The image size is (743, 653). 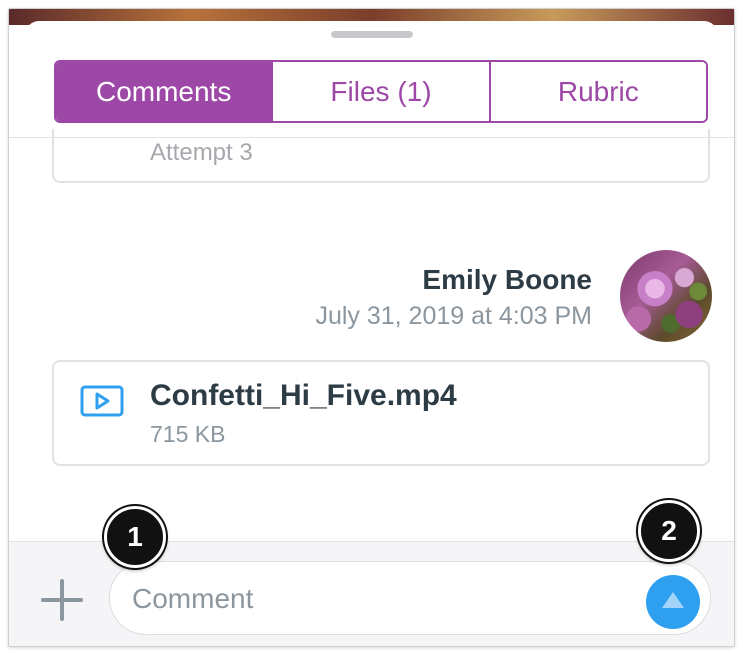 I want to click on attempt-label: Attempt 3, so click(x=201, y=152).